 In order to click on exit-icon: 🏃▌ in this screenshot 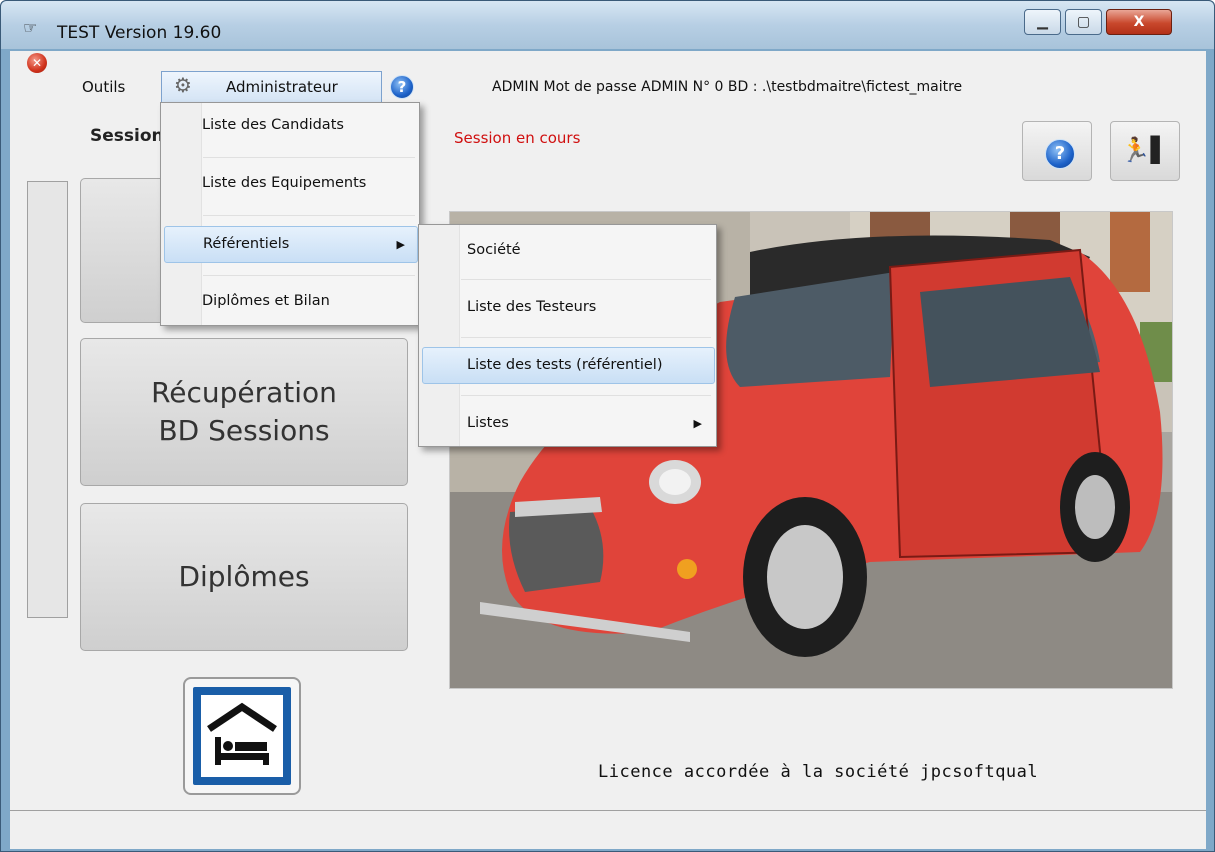, I will do `click(1145, 150)`.